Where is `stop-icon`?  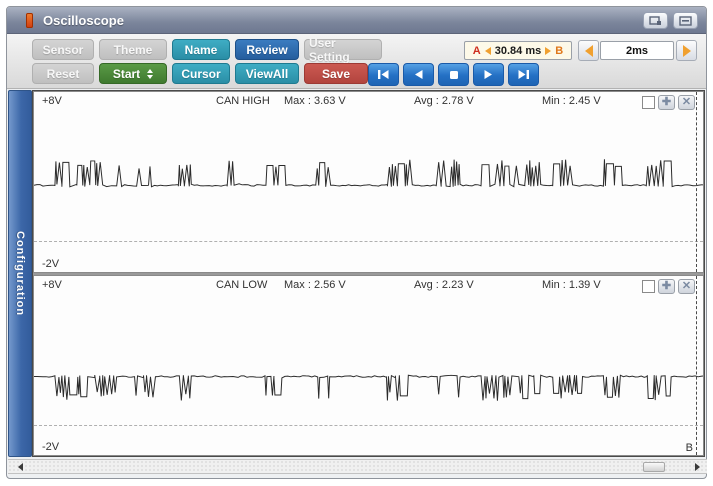
stop-icon is located at coordinates (453, 74).